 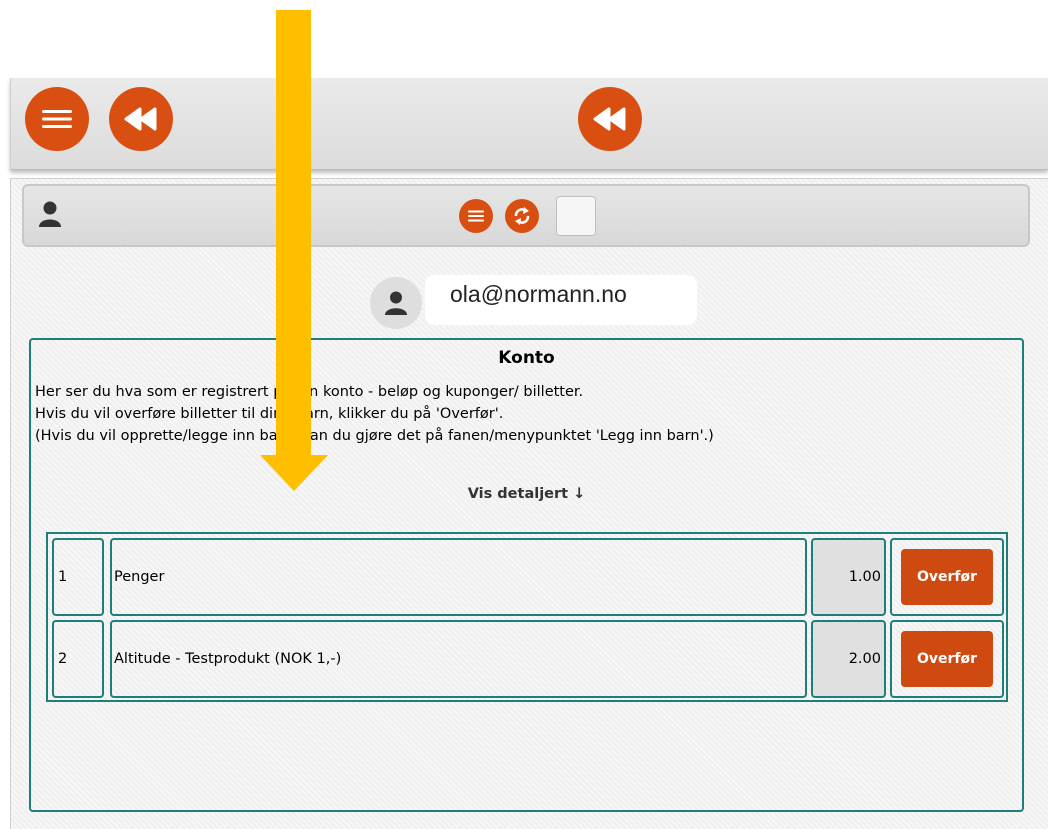 What do you see at coordinates (561, 300) in the screenshot?
I see `user-email: ola@normann.no` at bounding box center [561, 300].